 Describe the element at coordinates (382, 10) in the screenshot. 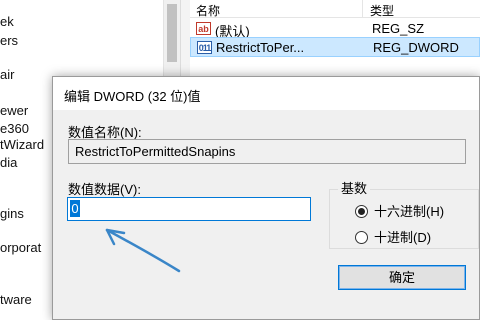

I see `column-header-type: 类型` at that location.